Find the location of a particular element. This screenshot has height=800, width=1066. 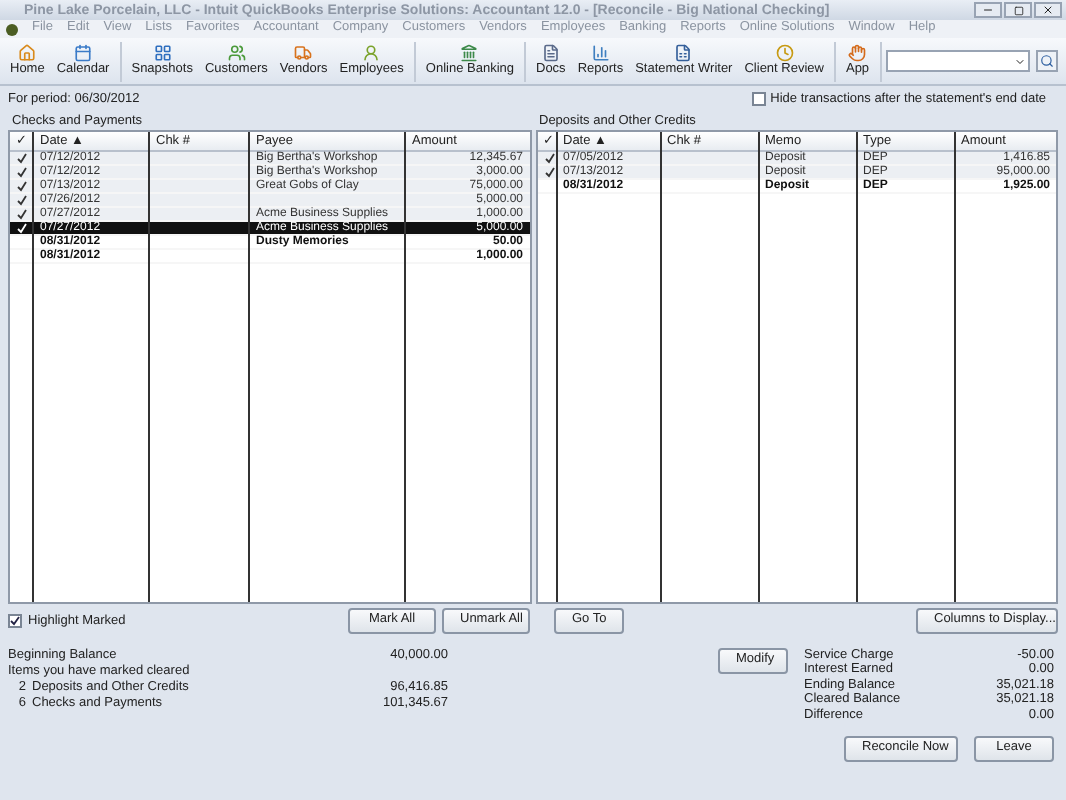

truck-icon is located at coordinates (303, 53).